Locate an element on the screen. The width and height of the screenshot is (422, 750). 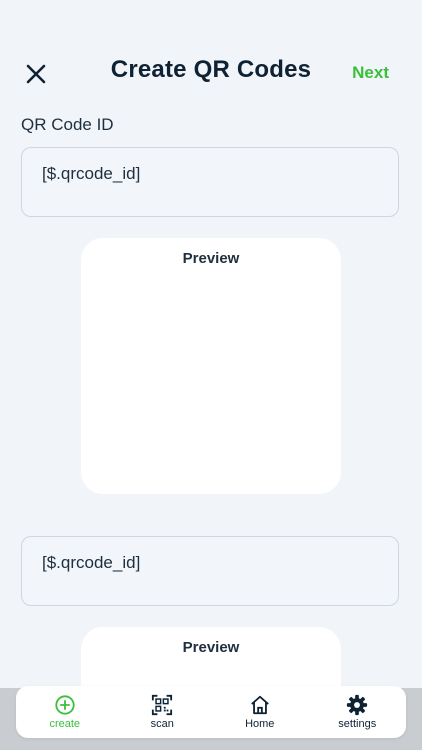
qr-code-id-field is located at coordinates (210, 182).